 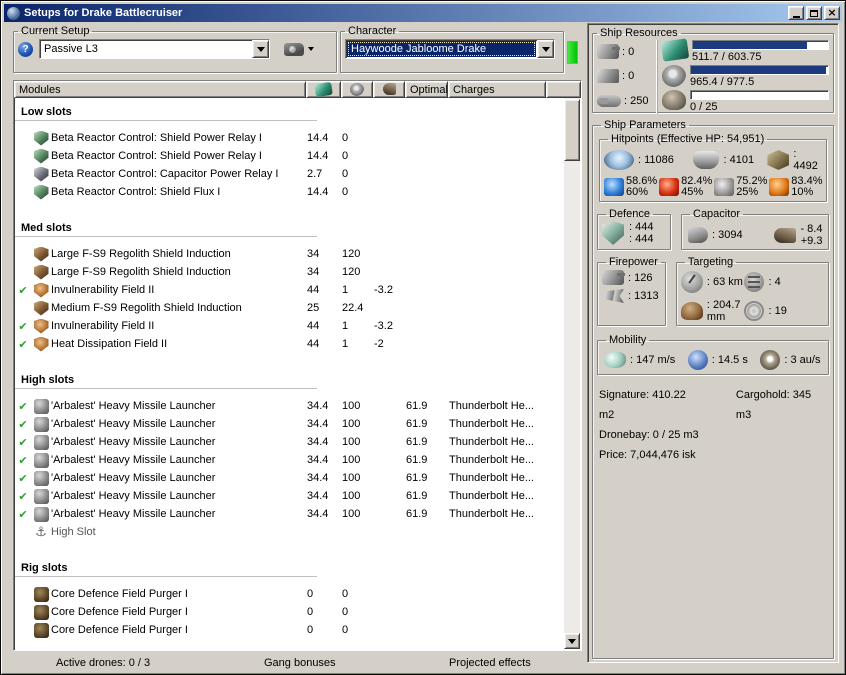 I want to click on shield-hp-icon, so click(x=619, y=160).